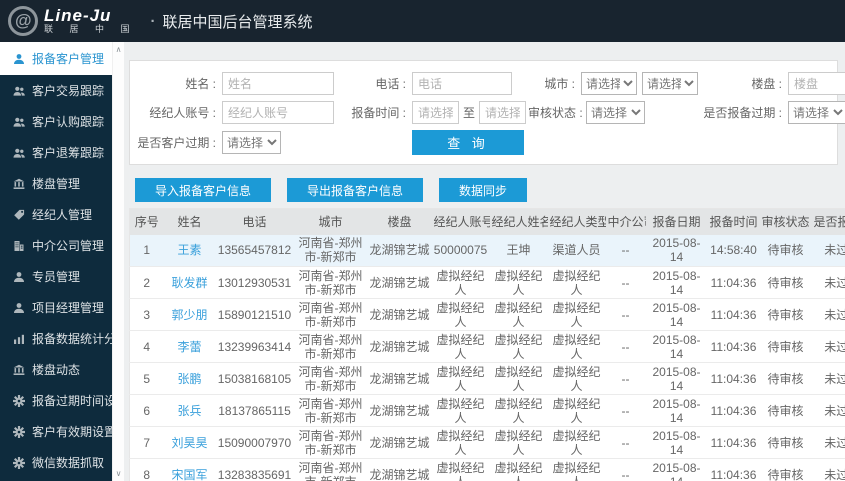 This screenshot has width=845, height=481. I want to click on column-header-agency: 中介公司, so click(625, 221).